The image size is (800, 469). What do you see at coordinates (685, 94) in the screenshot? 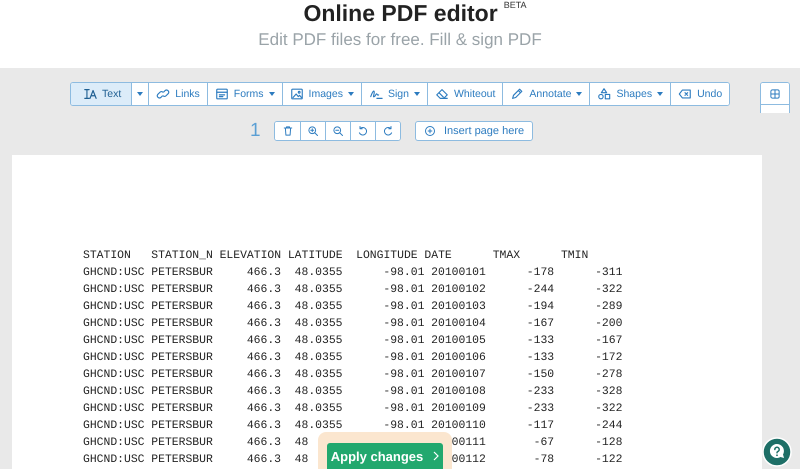
I see `backspace-icon` at bounding box center [685, 94].